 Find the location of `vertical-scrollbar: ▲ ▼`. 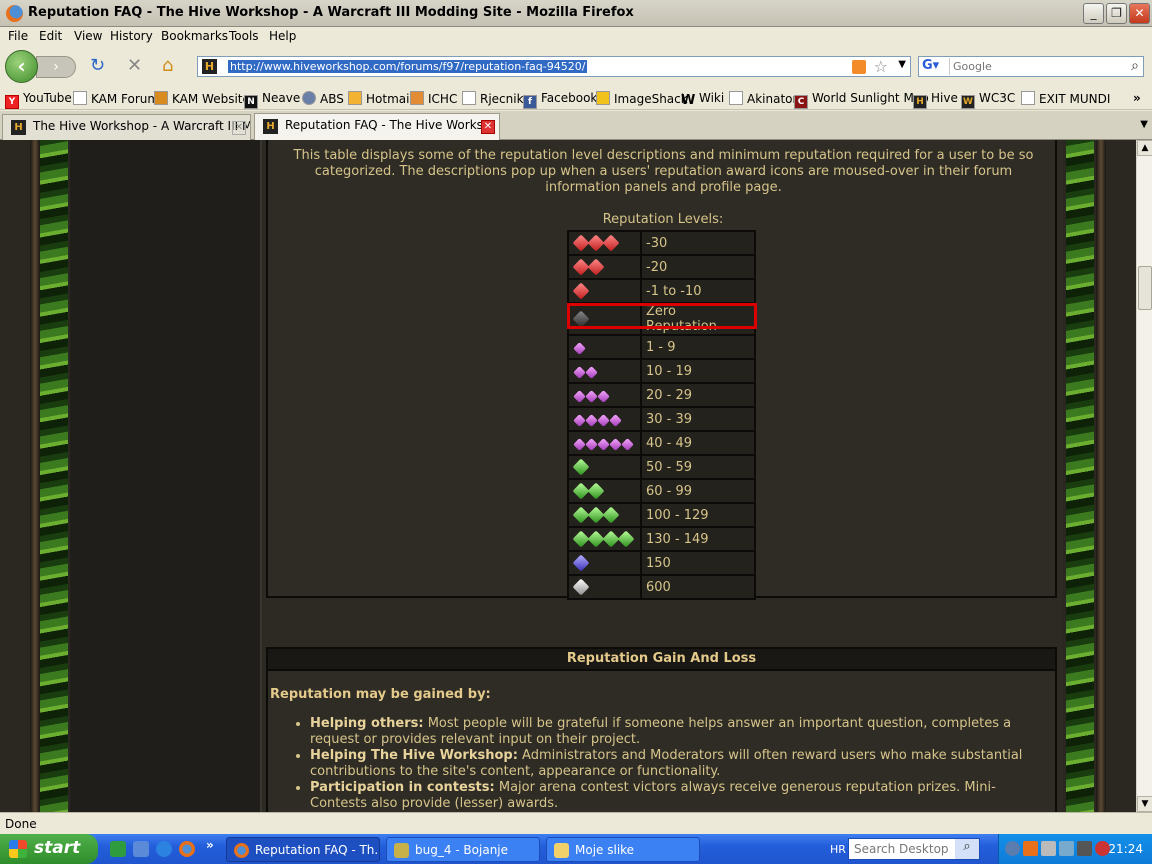

vertical-scrollbar: ▲ ▼ is located at coordinates (1144, 476).